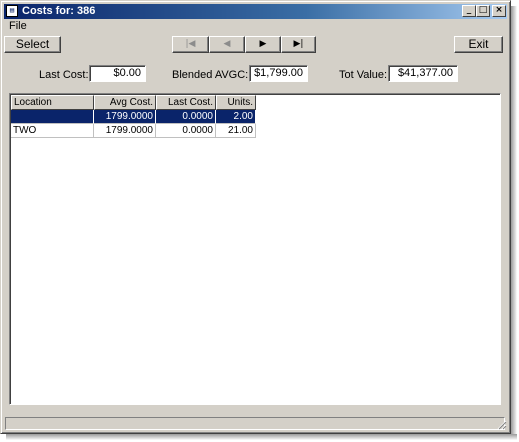 The width and height of the screenshot is (519, 442). I want to click on minimize-button: _, so click(469, 11).